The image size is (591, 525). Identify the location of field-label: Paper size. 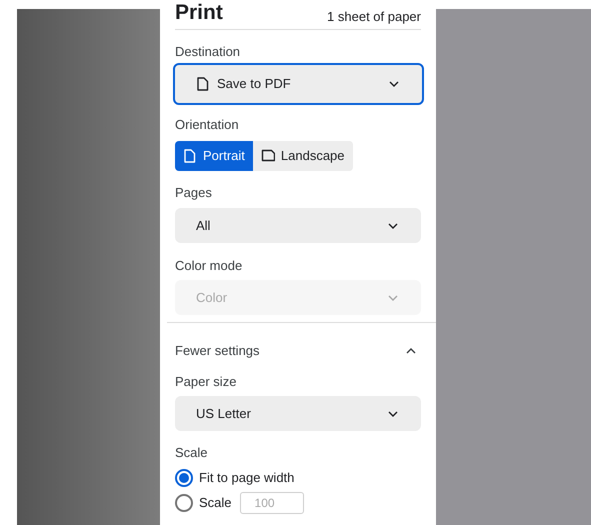
(205, 382).